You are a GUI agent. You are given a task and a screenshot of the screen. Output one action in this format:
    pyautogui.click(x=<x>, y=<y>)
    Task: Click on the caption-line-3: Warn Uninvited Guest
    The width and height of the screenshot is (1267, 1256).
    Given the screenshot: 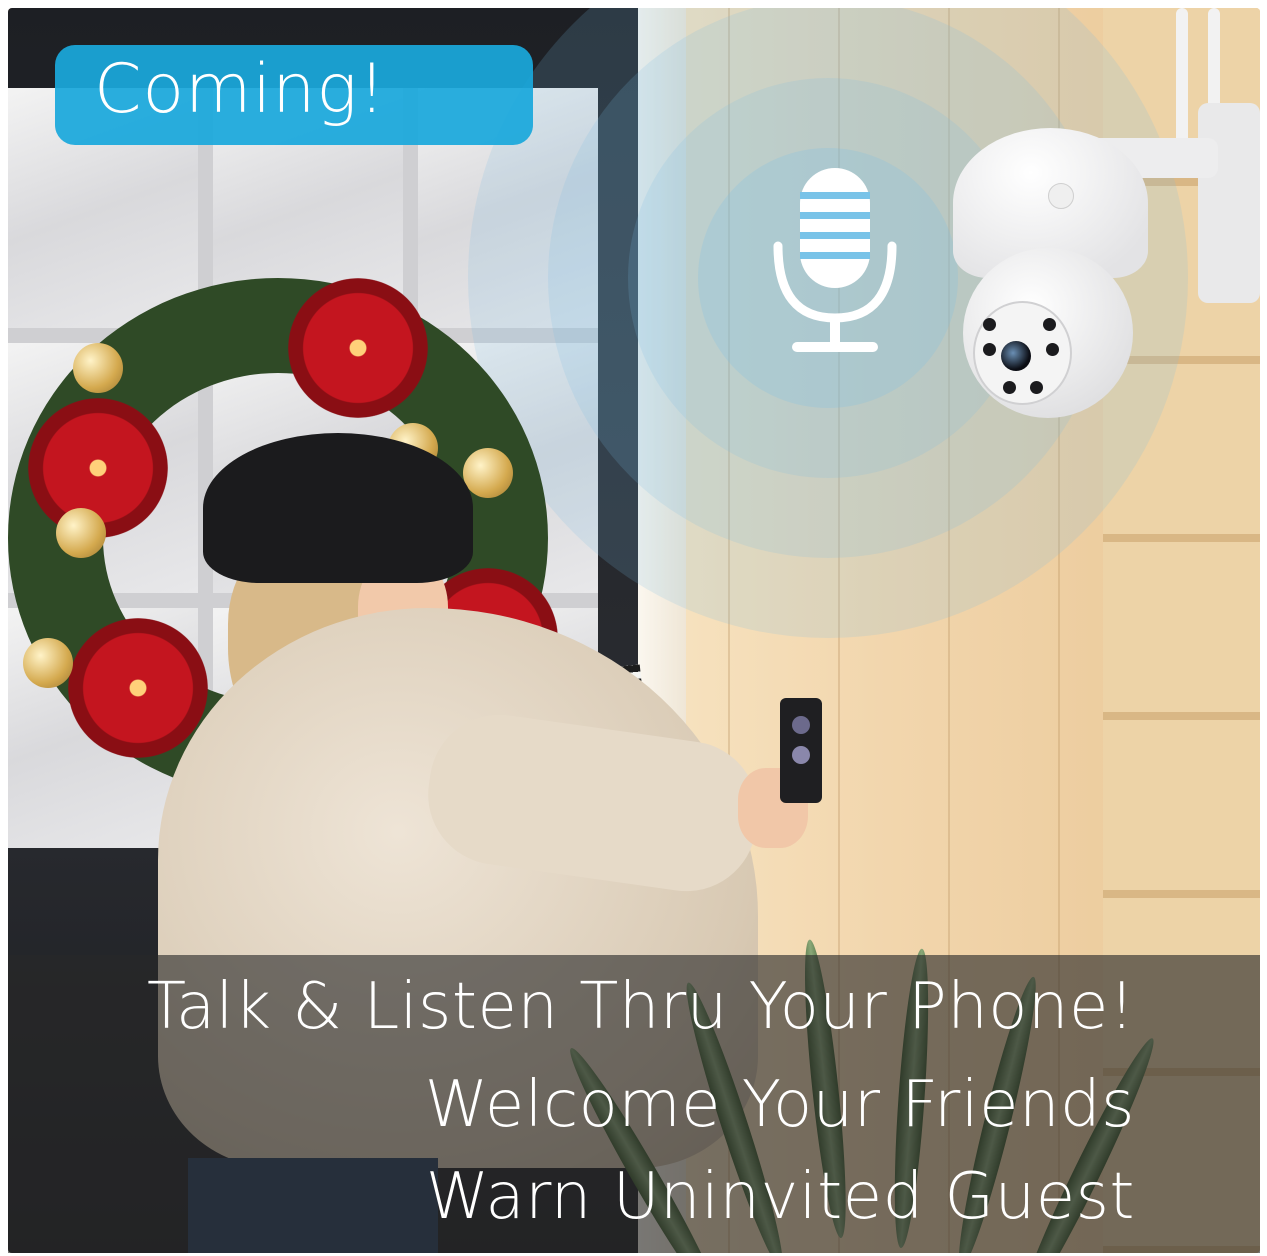 What is the action you would take?
    pyautogui.click(x=780, y=1197)
    